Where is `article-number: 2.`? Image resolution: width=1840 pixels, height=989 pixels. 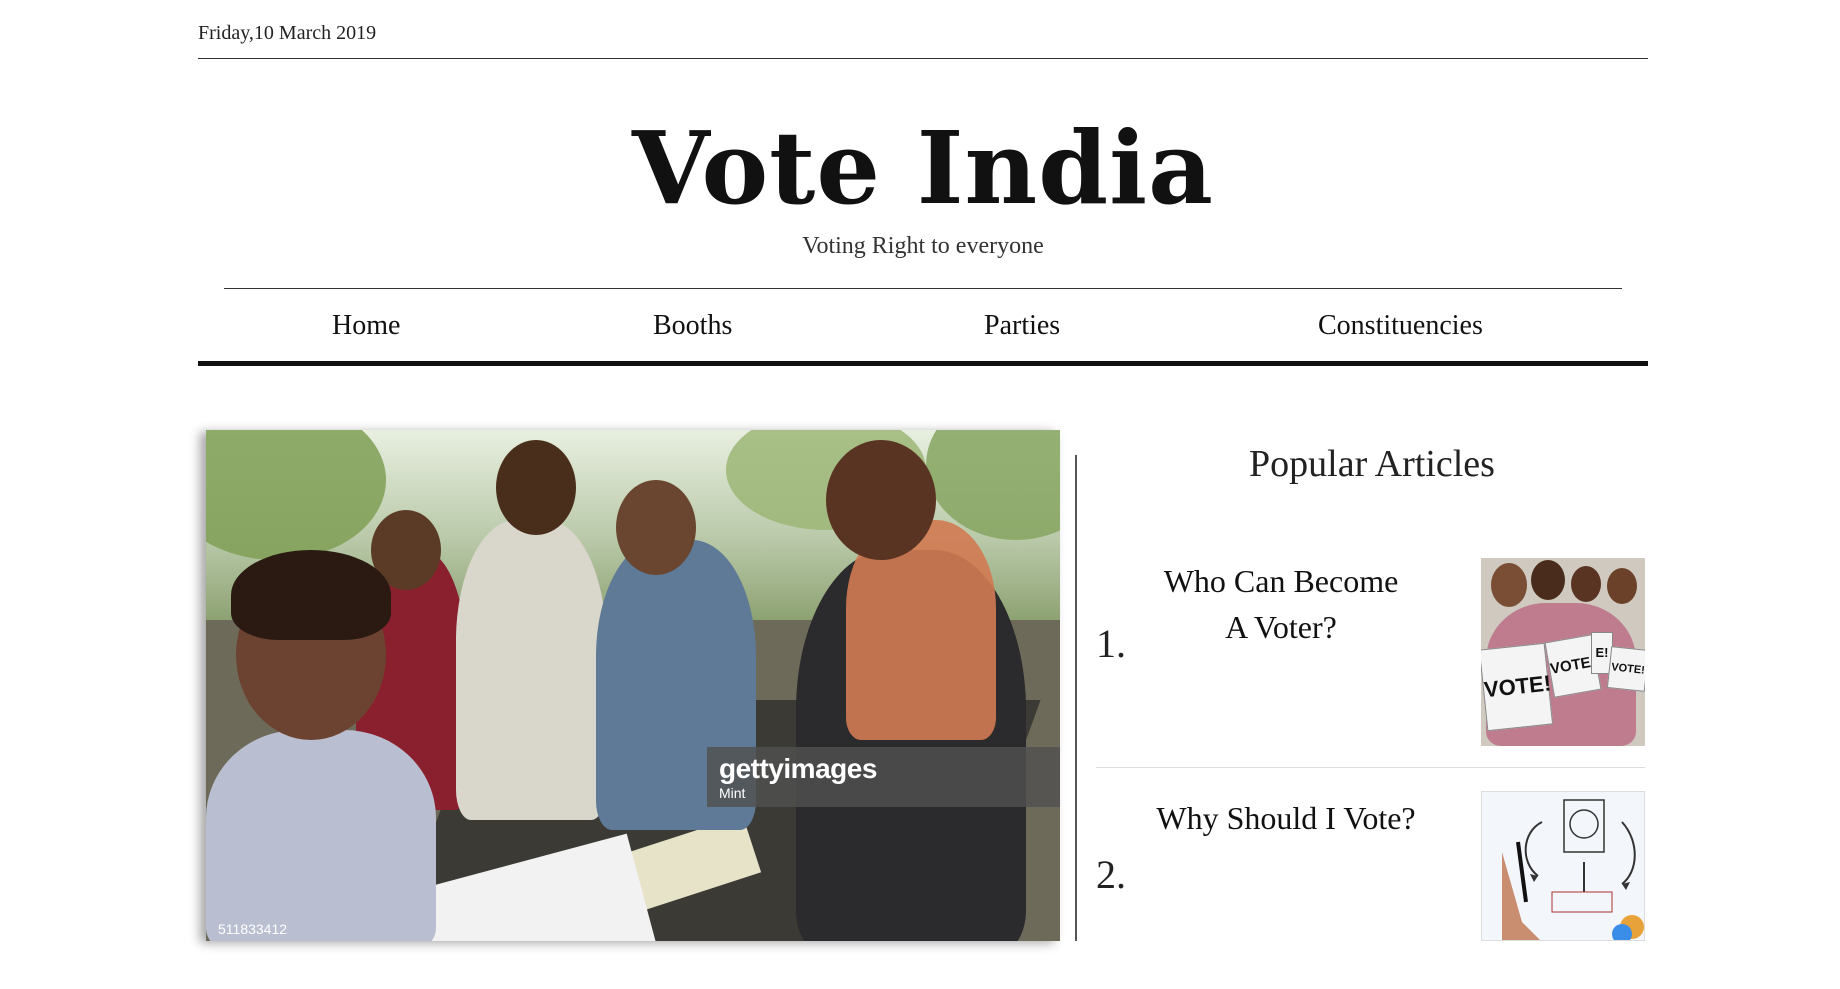
article-number: 2. is located at coordinates (1111, 874).